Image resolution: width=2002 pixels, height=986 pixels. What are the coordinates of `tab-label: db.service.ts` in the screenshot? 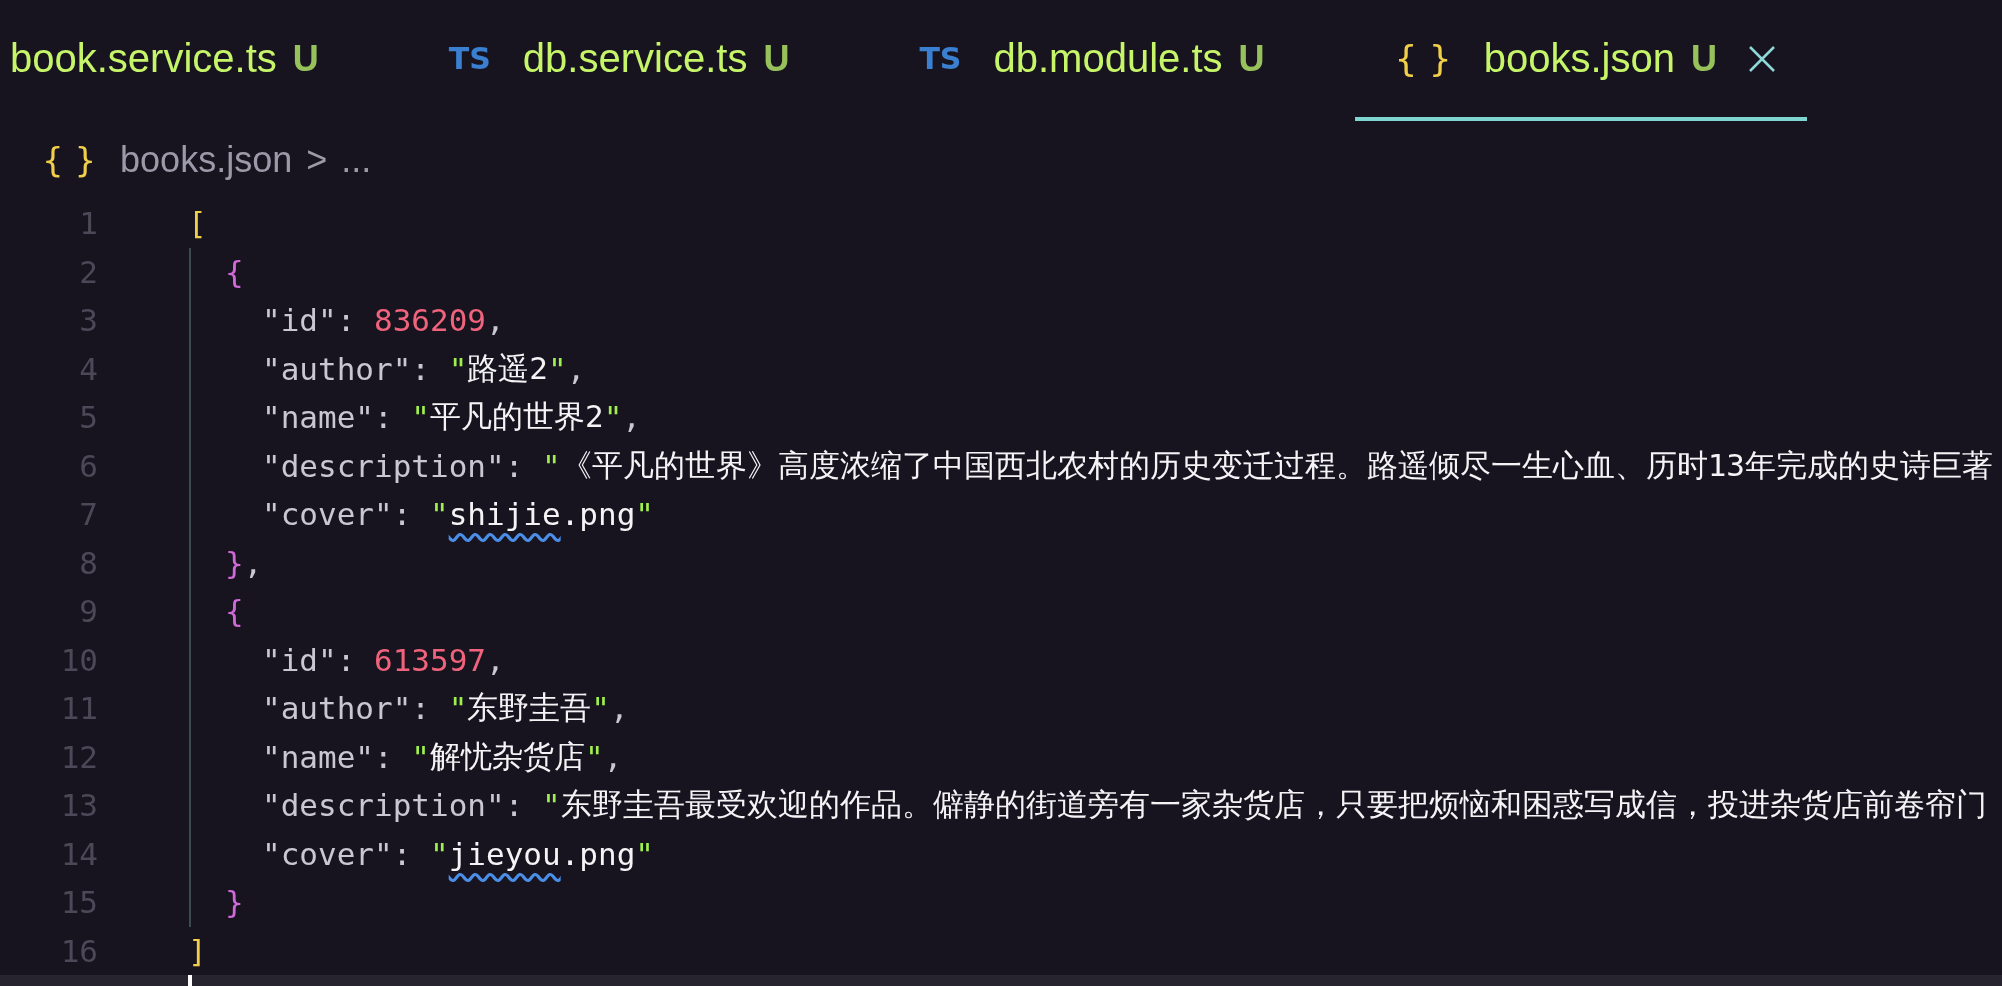 It's located at (635, 58).